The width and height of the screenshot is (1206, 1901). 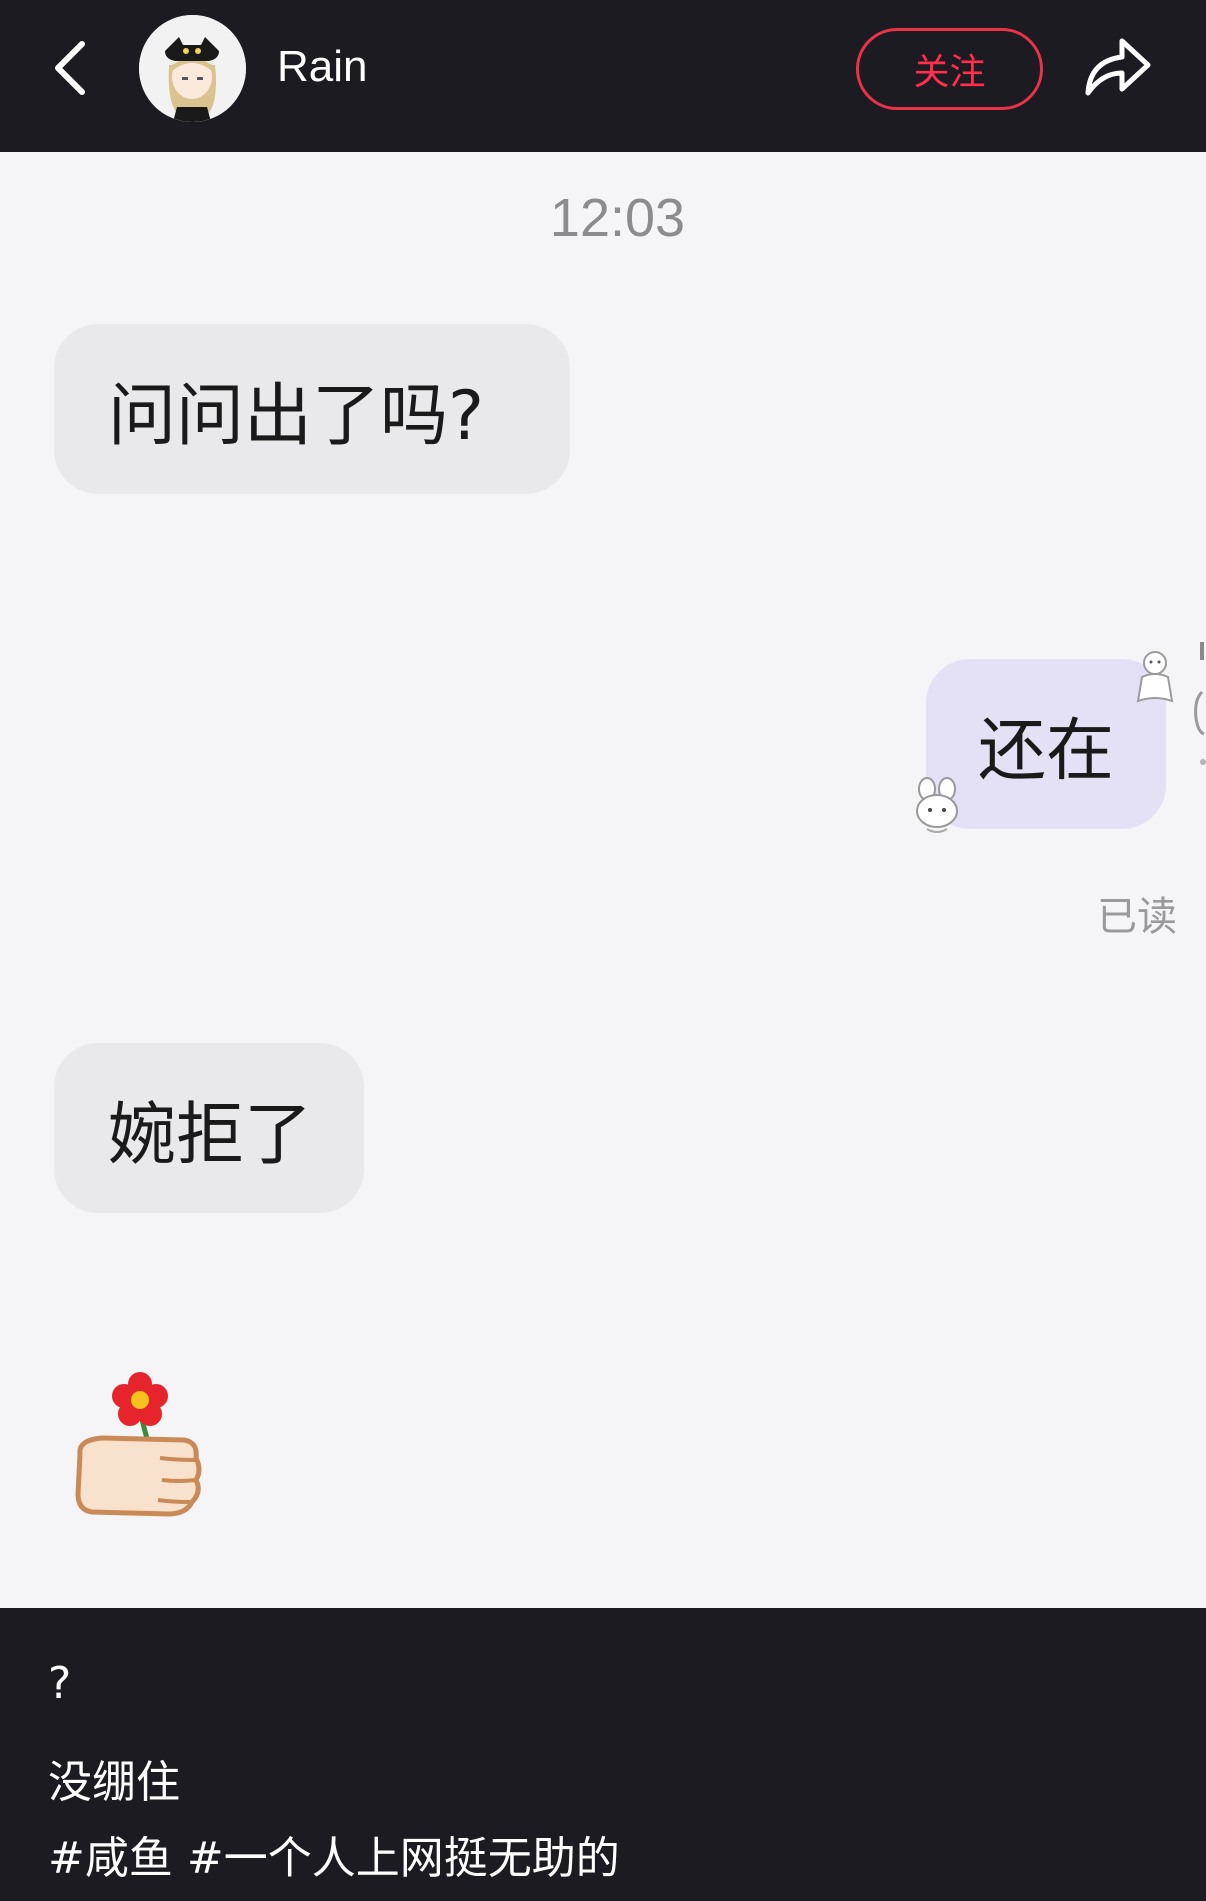 I want to click on follow-button: 关注, so click(x=949, y=69).